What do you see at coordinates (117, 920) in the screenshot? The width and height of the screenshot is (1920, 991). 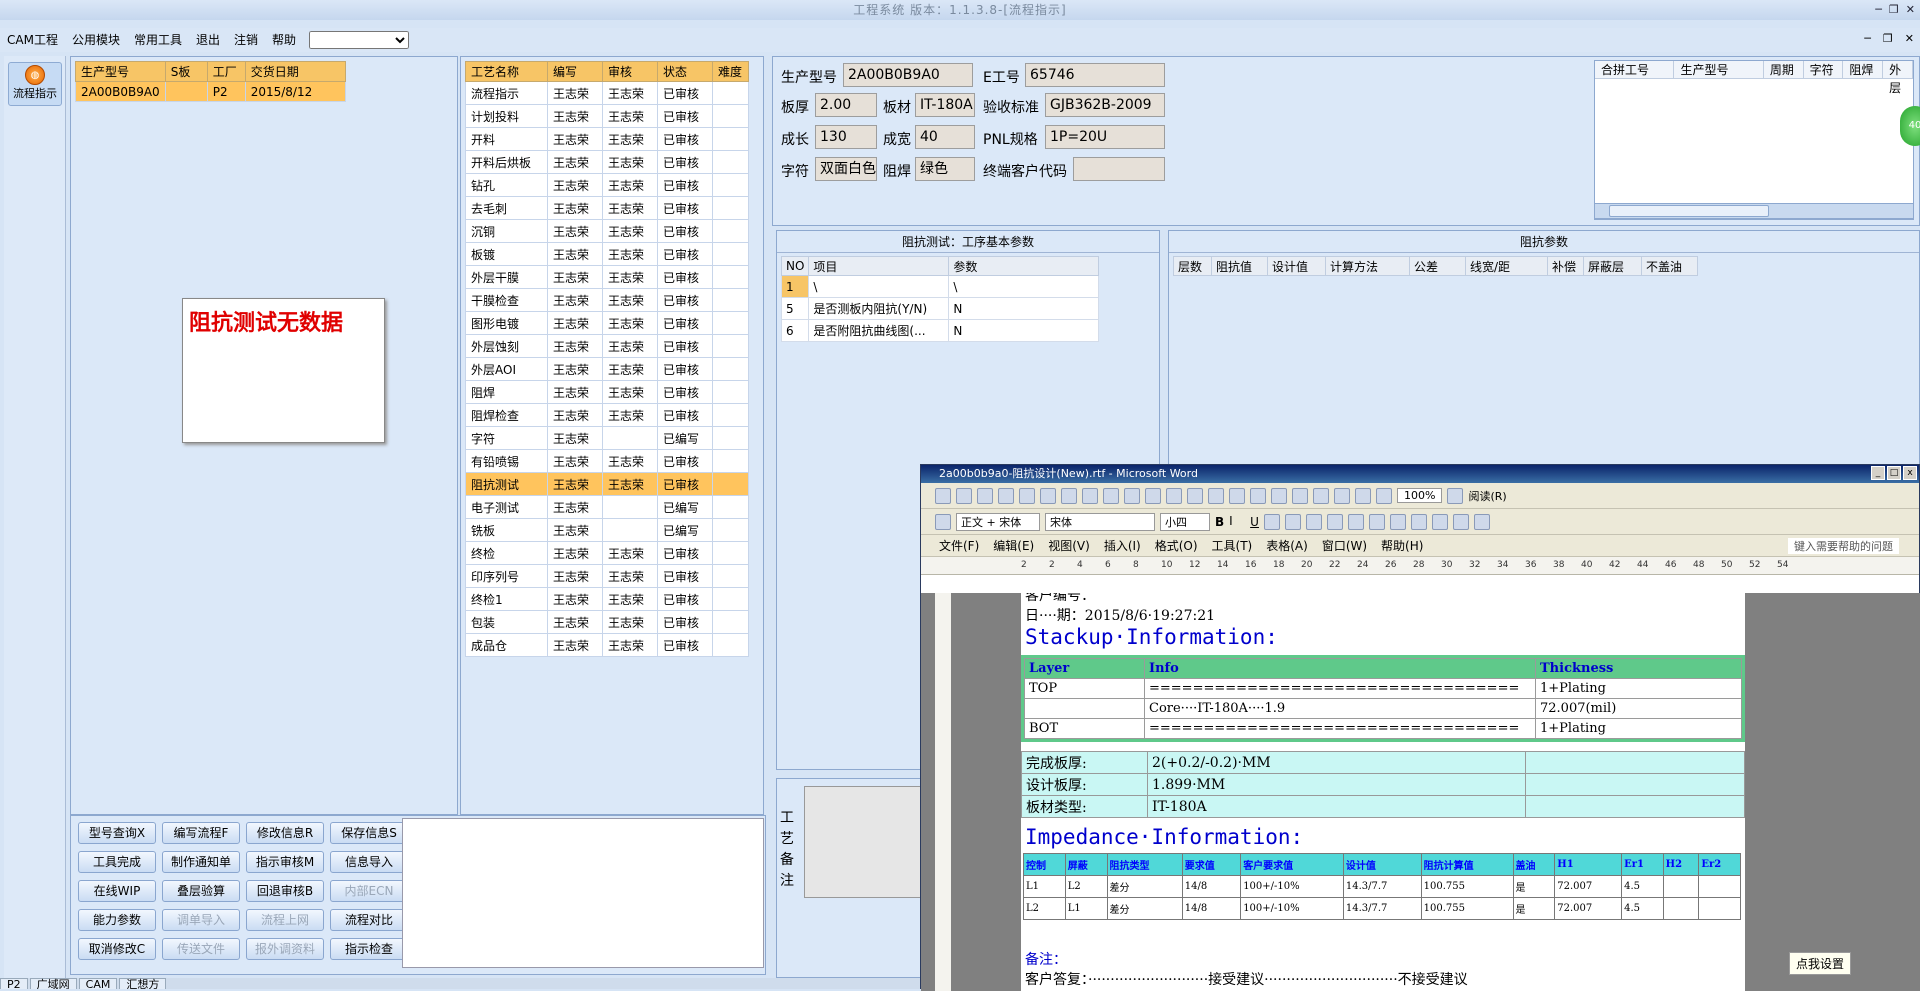 I see `action-button: 能力参数` at bounding box center [117, 920].